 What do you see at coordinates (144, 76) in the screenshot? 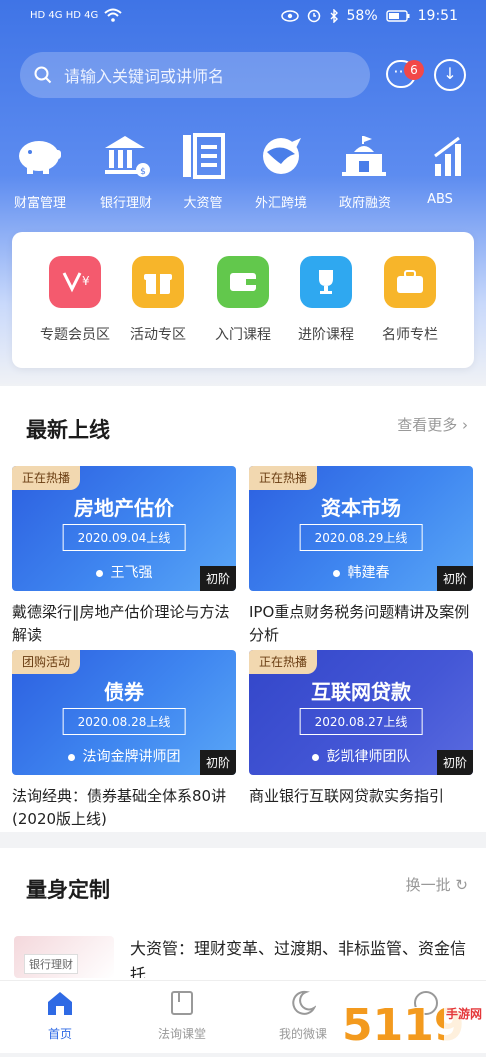
I see `search-placeholder: 请输入关键词或讲师名` at bounding box center [144, 76].